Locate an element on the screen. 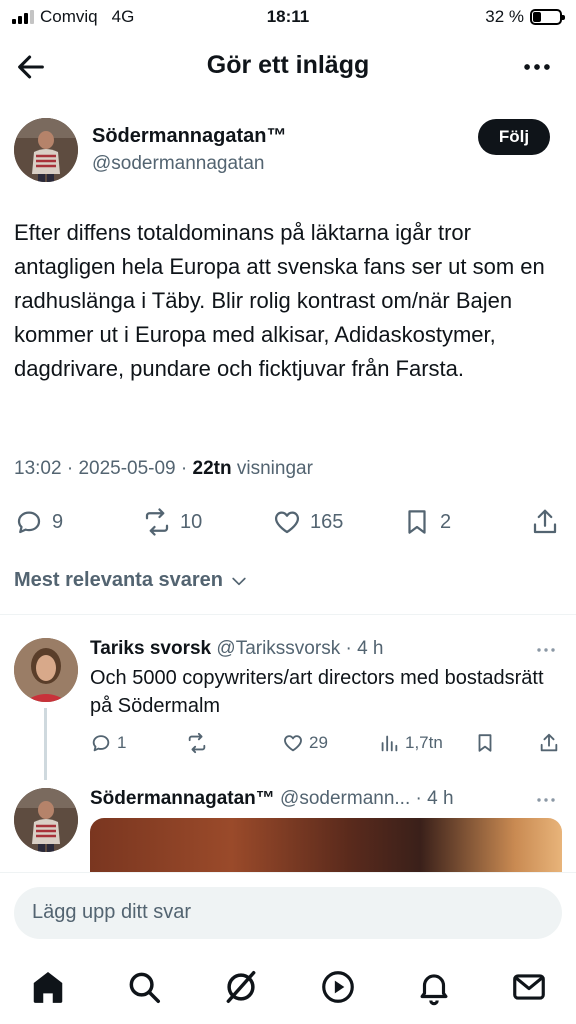 Image resolution: width=576 pixels, height=1024 pixels. chevron-down-icon is located at coordinates (239, 581).